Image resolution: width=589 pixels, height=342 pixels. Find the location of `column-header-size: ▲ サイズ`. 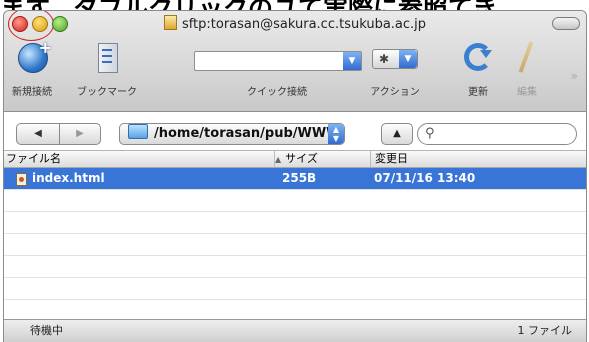

column-header-size: ▲ サイズ is located at coordinates (322, 159).